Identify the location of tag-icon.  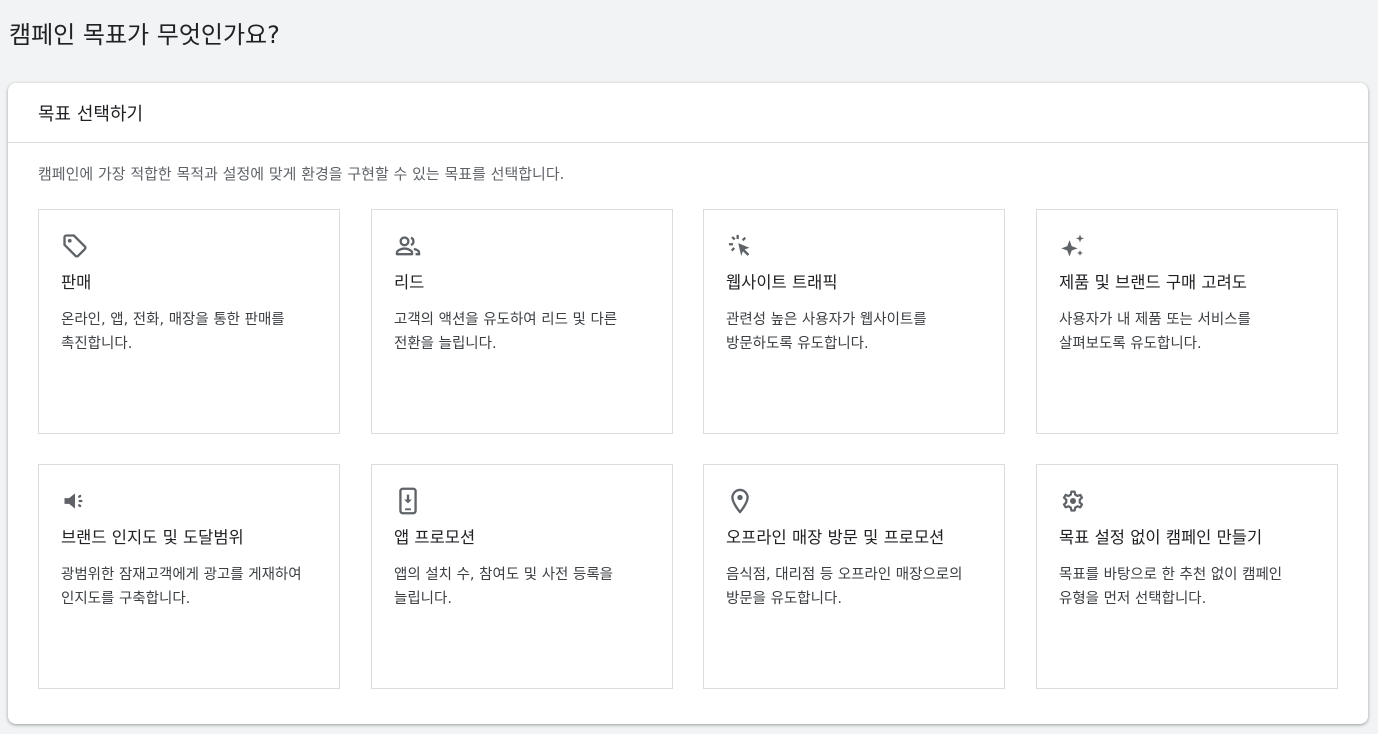
(75, 246).